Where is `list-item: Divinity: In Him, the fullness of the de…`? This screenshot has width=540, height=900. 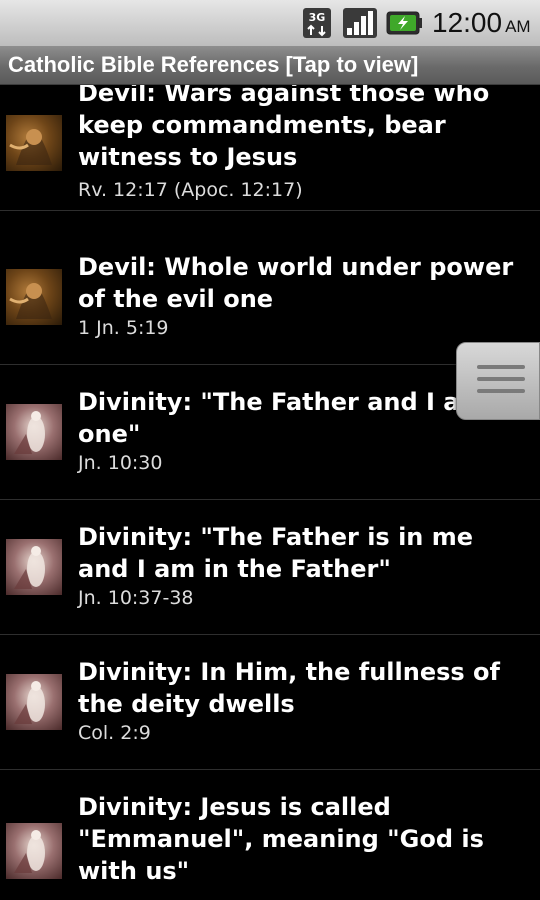
list-item: Divinity: In Him, the fullness of the de… is located at coordinates (270, 703).